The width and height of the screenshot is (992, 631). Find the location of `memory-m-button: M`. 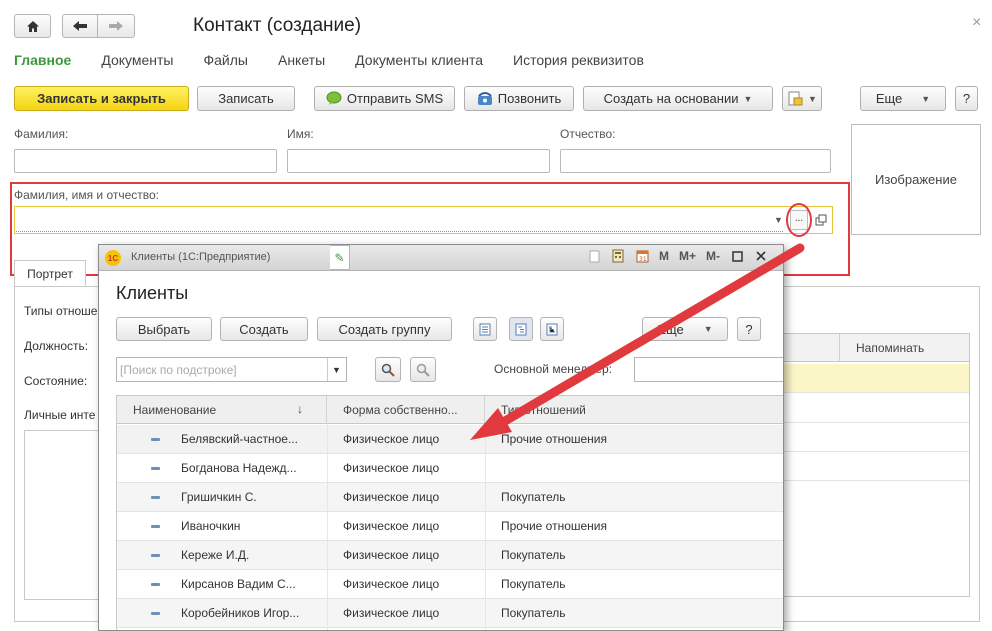

memory-m-button: M is located at coordinates (664, 256).